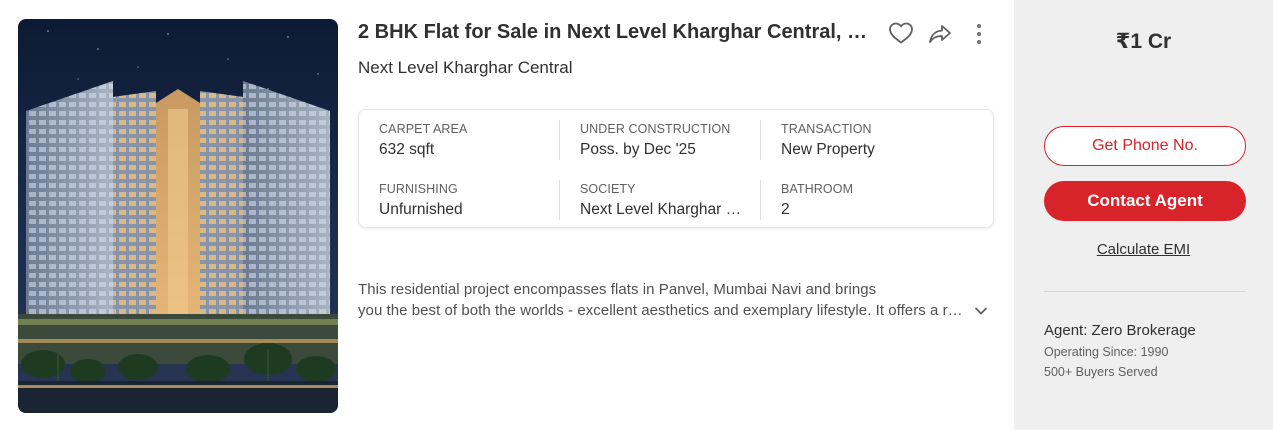 This screenshot has height=430, width=1273. Describe the element at coordinates (666, 200) in the screenshot. I see `summary-item-society: SOCIETY Next Level Kharghar Central` at that location.